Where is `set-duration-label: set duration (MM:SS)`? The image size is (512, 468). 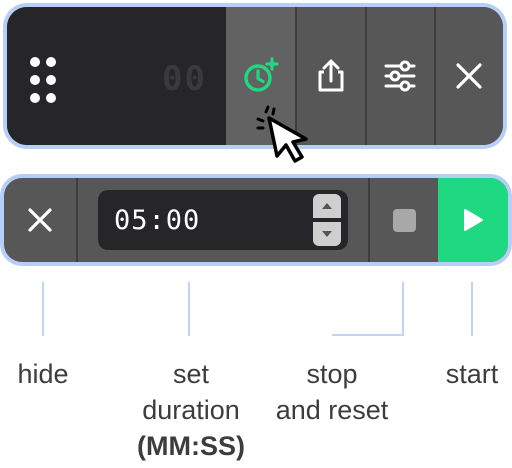
set-duration-label: set duration (MM:SS) is located at coordinates (191, 410).